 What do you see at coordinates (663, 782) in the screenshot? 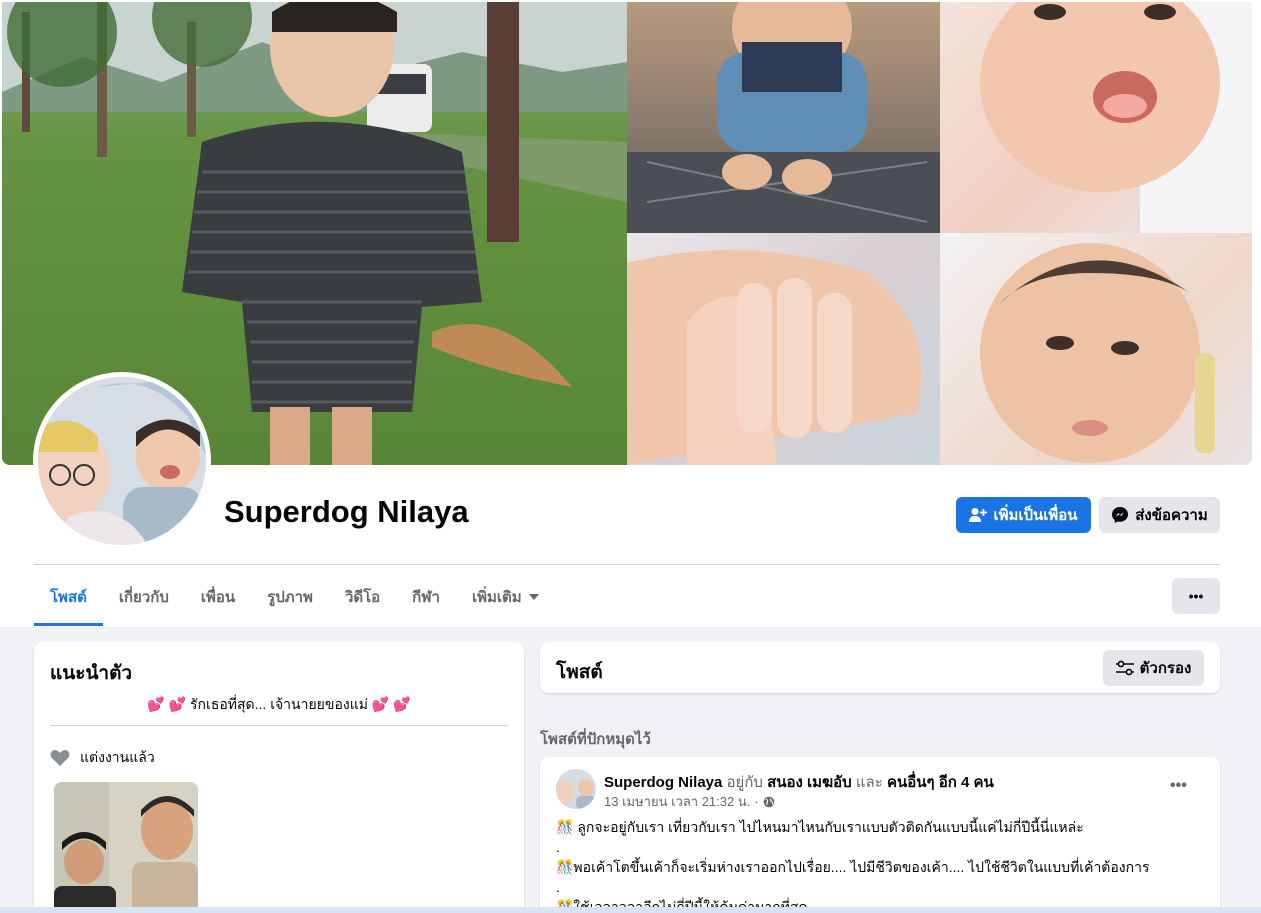
I see `post-author-name: Superdog Nilaya` at bounding box center [663, 782].